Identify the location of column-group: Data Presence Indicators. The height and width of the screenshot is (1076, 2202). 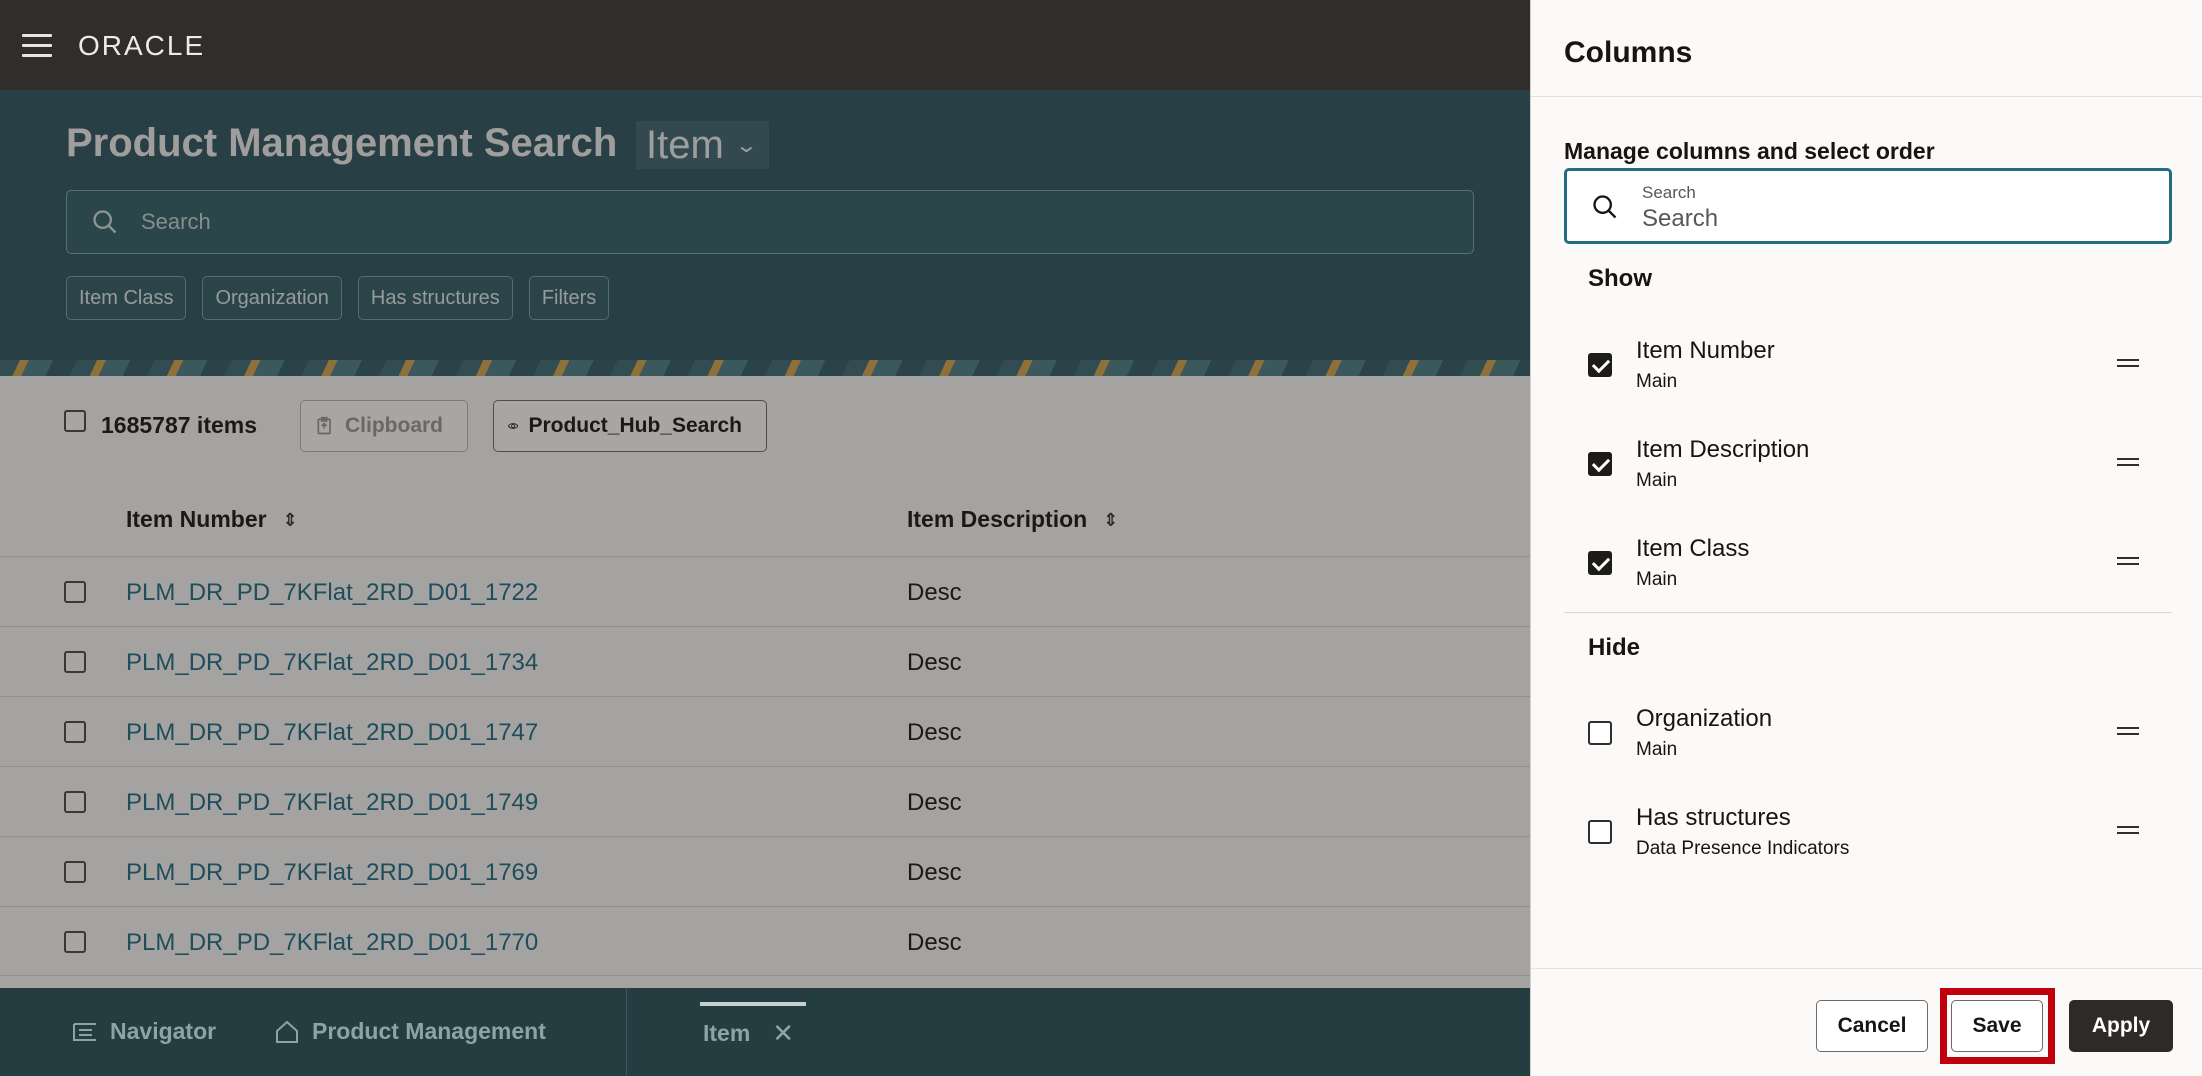
(1743, 848).